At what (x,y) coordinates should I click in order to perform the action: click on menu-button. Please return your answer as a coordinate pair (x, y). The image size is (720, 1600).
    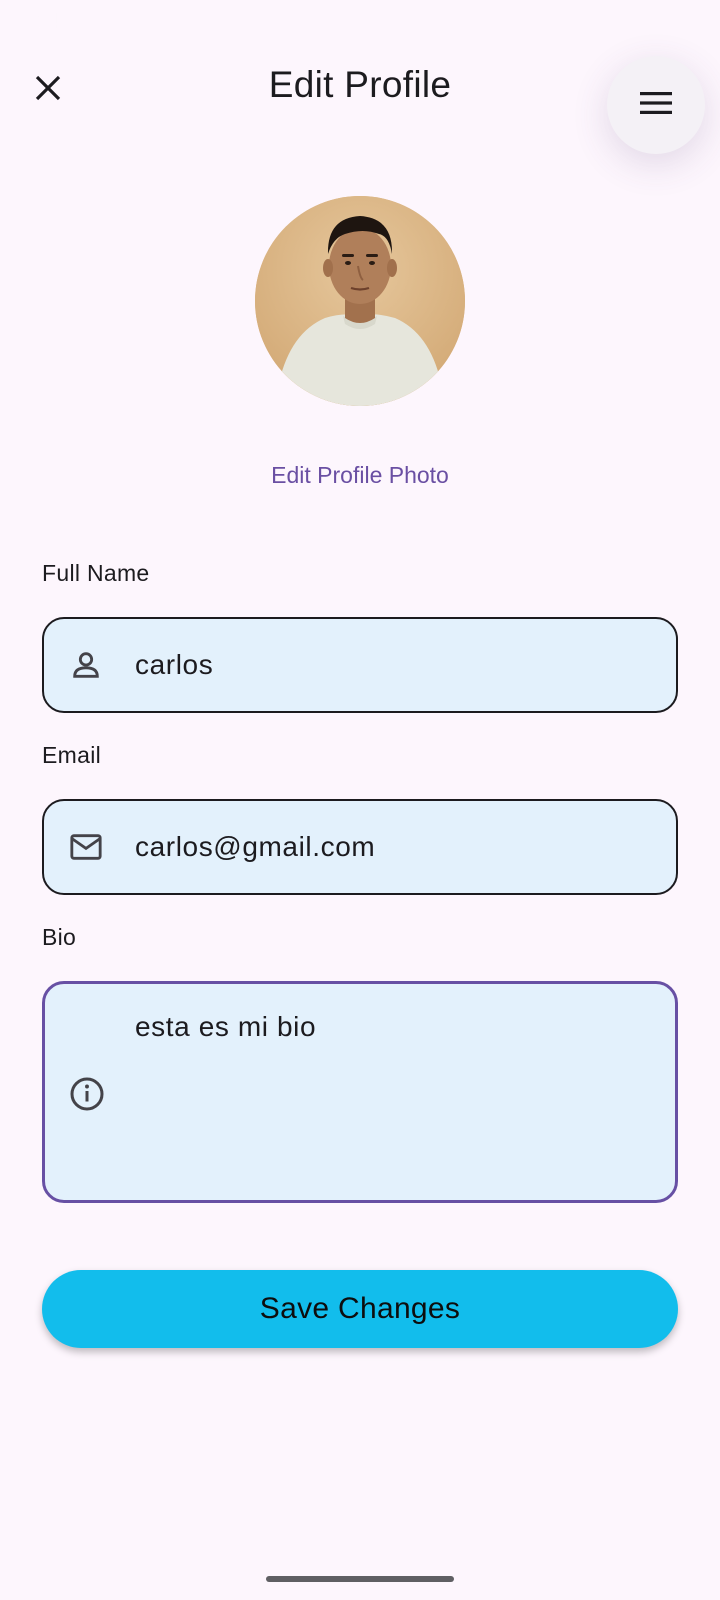
    Looking at the image, I should click on (656, 105).